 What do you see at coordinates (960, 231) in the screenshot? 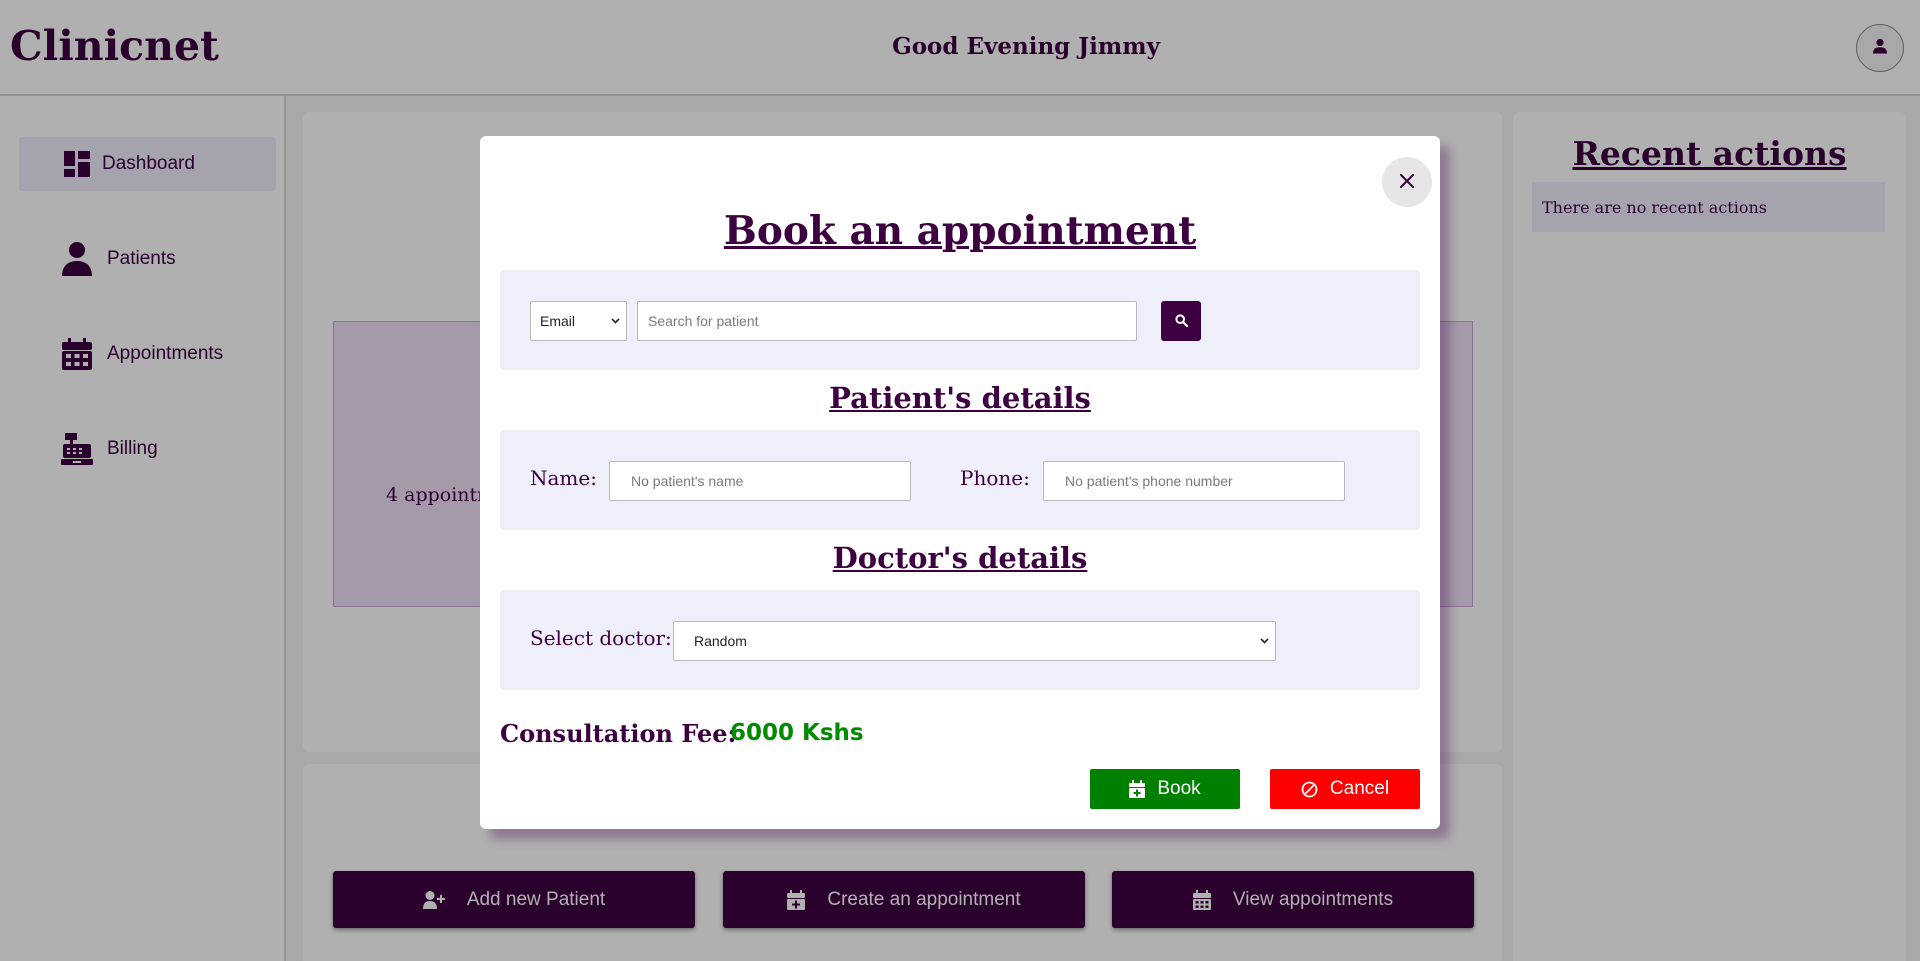
I see `modal-title: Book an appointment` at bounding box center [960, 231].